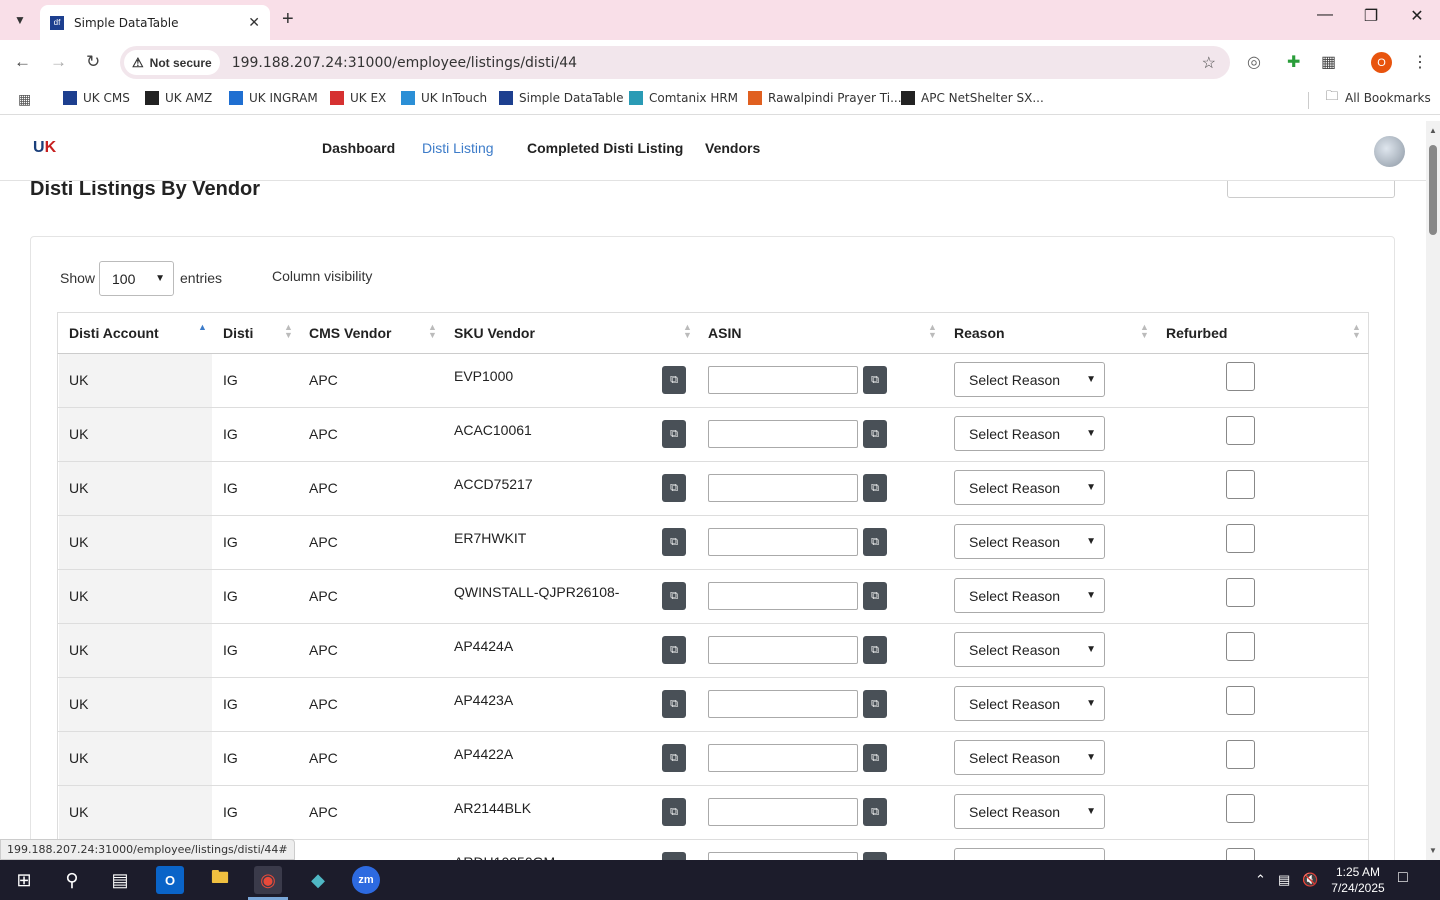 This screenshot has width=1440, height=900. I want to click on bookmark-item: UK EX, so click(358, 98).